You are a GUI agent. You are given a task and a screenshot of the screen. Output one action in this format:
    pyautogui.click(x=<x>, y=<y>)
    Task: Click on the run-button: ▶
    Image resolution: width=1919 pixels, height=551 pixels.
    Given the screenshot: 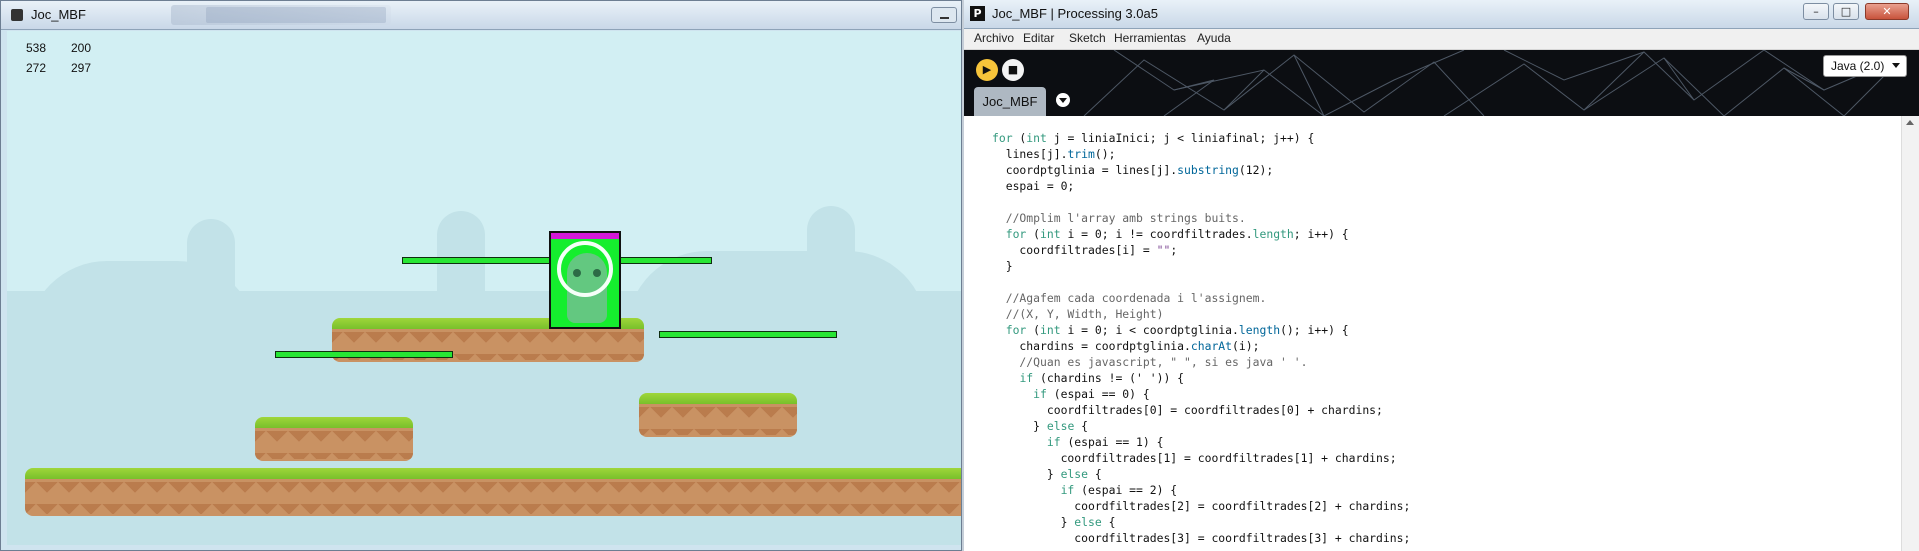 What is the action you would take?
    pyautogui.click(x=987, y=70)
    